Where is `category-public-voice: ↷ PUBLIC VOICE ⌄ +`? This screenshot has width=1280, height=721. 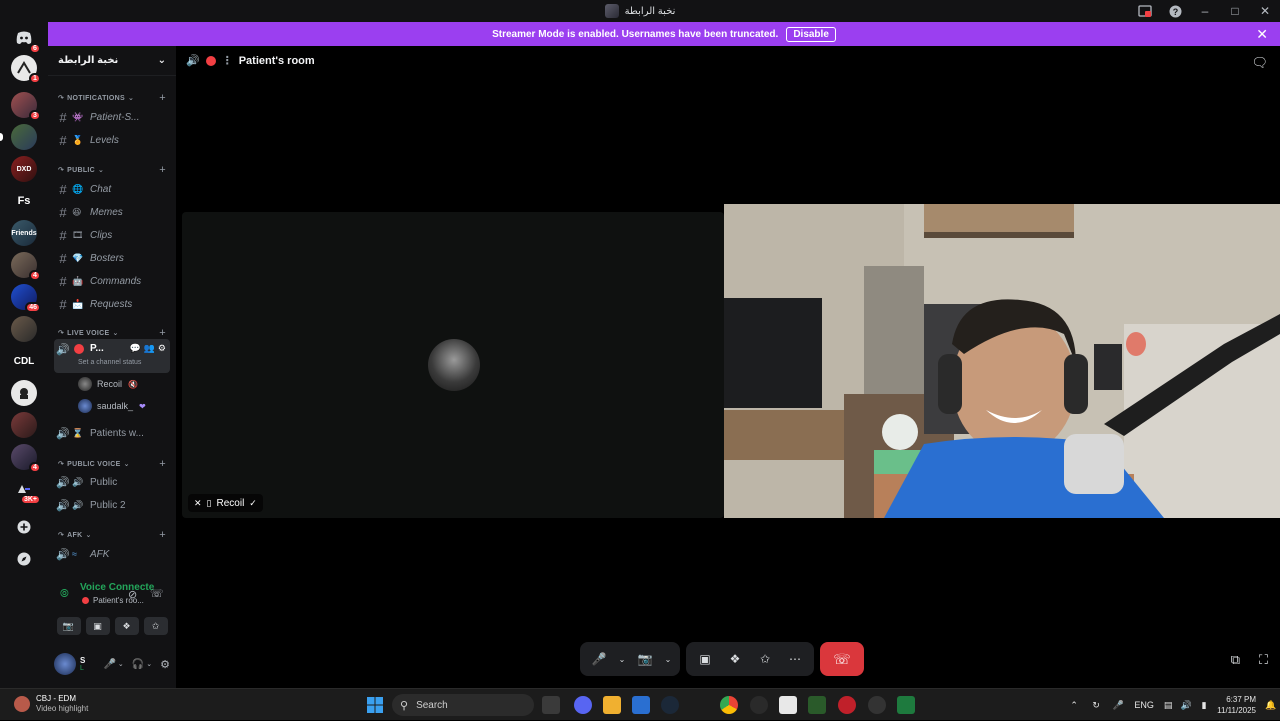
category-public-voice: ↷ PUBLIC VOICE ⌄ + is located at coordinates (112, 464).